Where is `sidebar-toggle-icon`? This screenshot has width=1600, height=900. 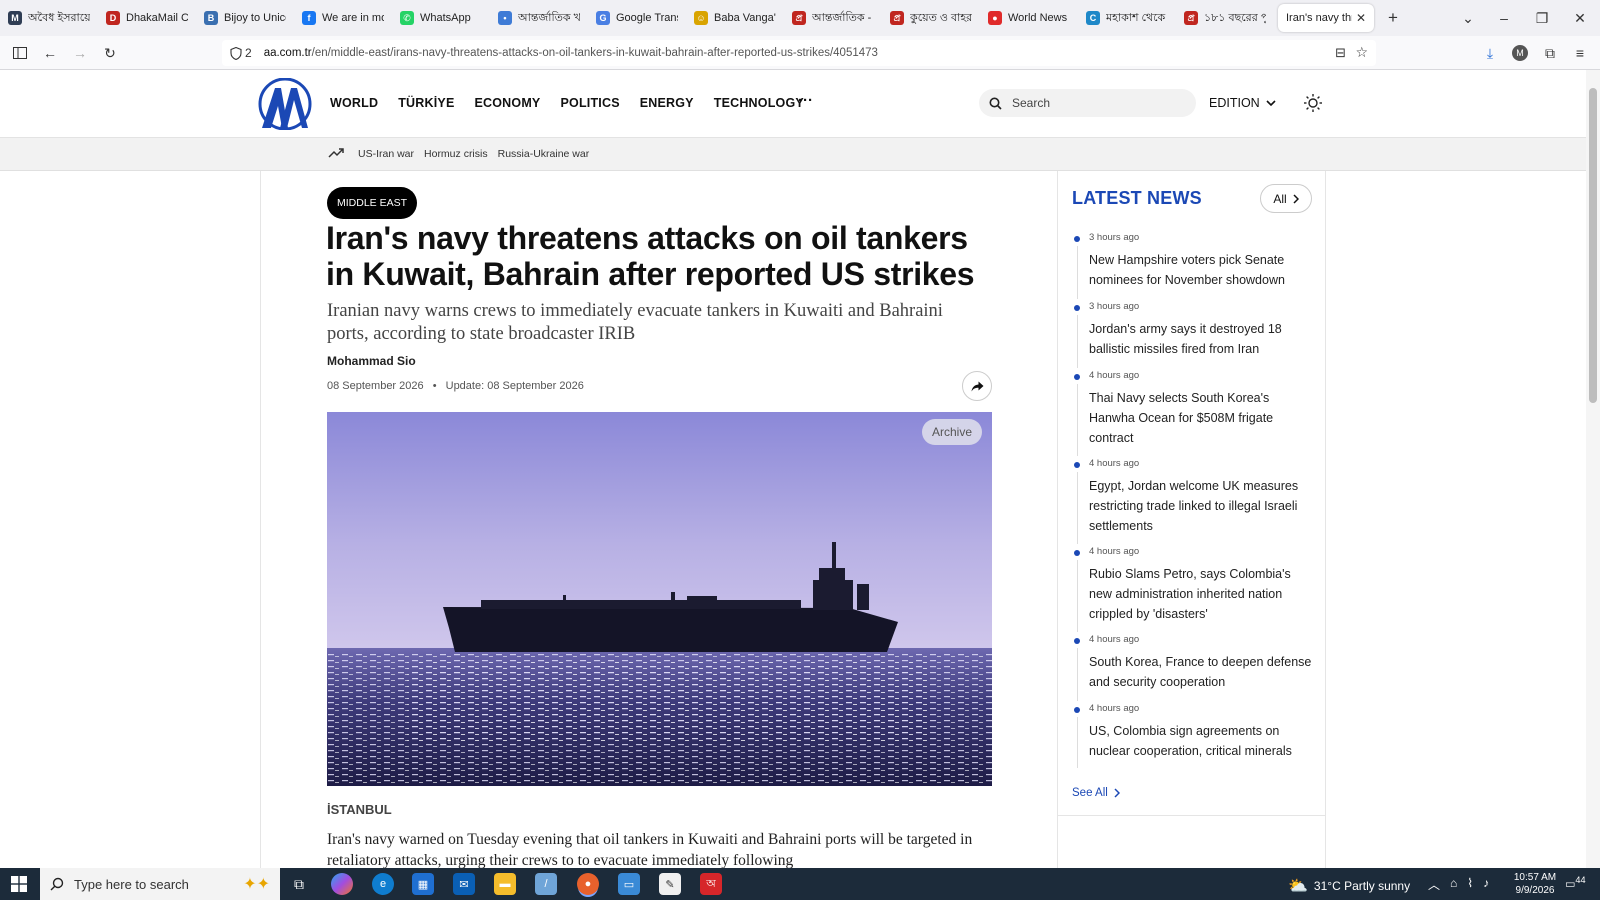
sidebar-toggle-icon is located at coordinates (20, 53).